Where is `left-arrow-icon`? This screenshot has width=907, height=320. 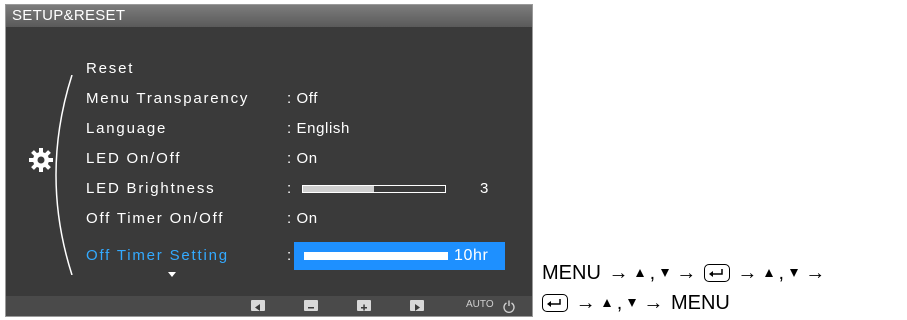
left-arrow-icon is located at coordinates (258, 305).